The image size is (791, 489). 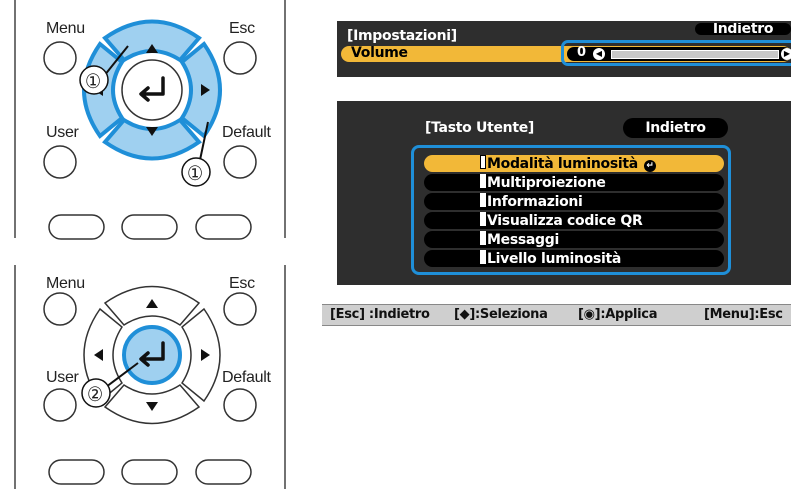 What do you see at coordinates (574, 182) in the screenshot?
I see `list-item: Multiproiezione` at bounding box center [574, 182].